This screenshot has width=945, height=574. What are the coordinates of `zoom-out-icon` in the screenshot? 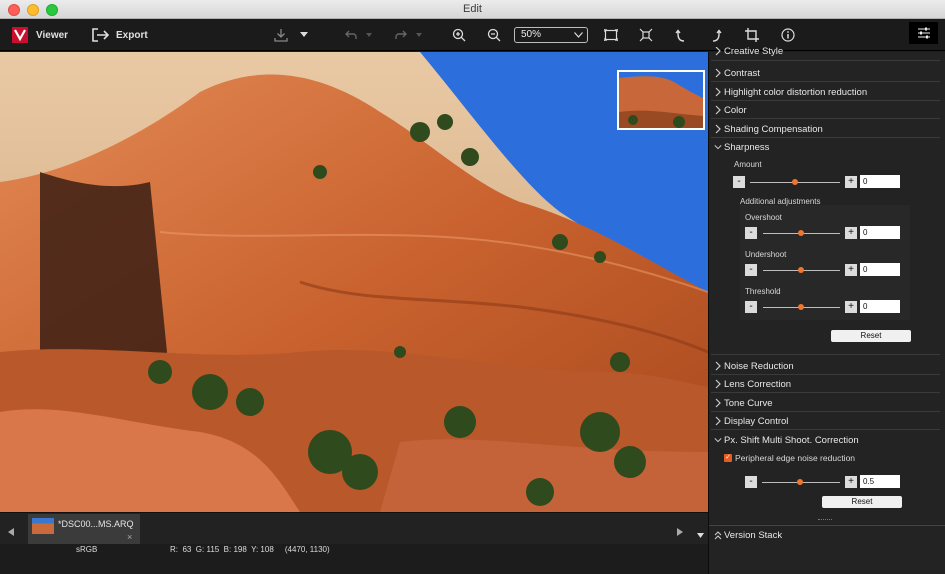 It's located at (494, 35).